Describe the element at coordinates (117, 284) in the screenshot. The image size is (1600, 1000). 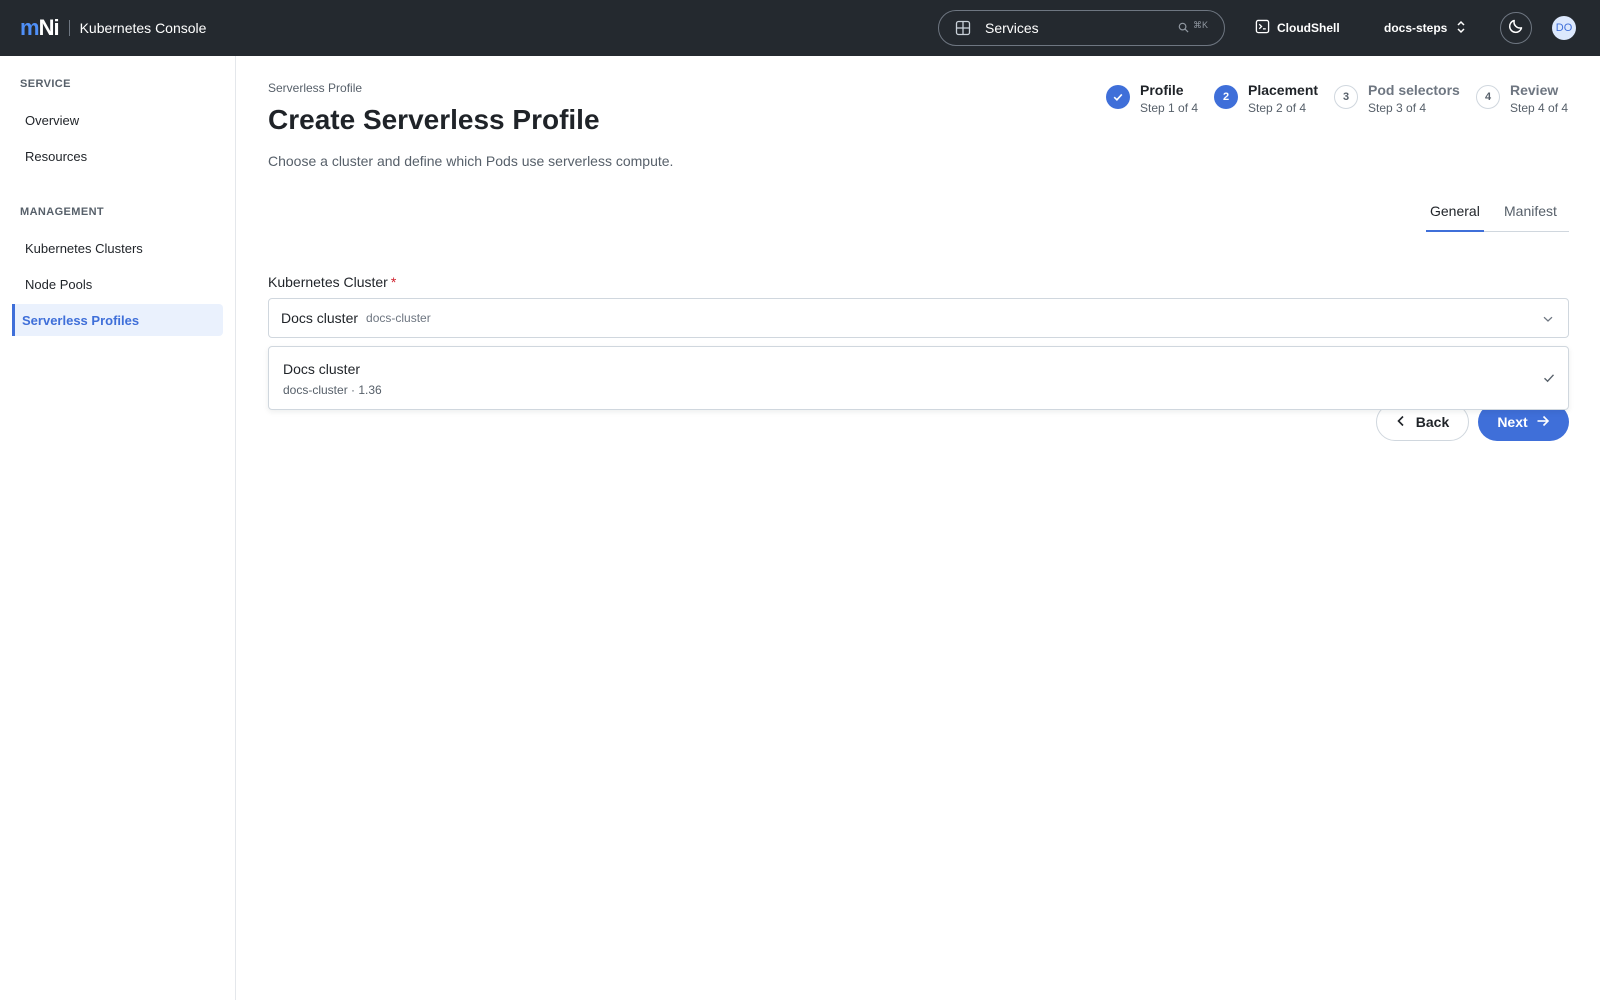
I see `sidebar-item-node-pools: Node Pools` at that location.